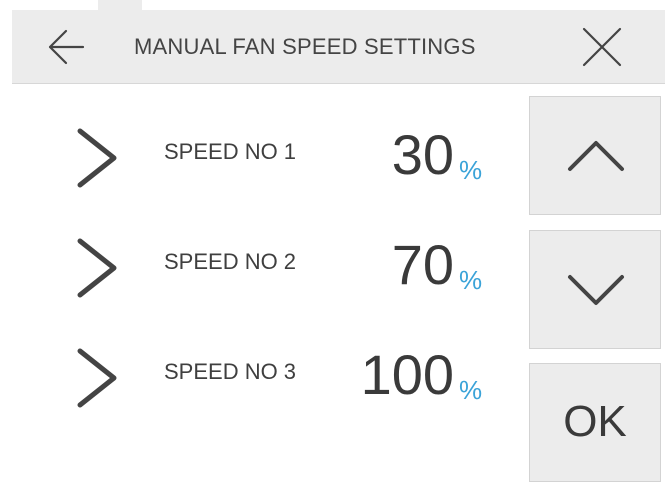  Describe the element at coordinates (120, 5) in the screenshot. I see `top-tab-indicator` at that location.